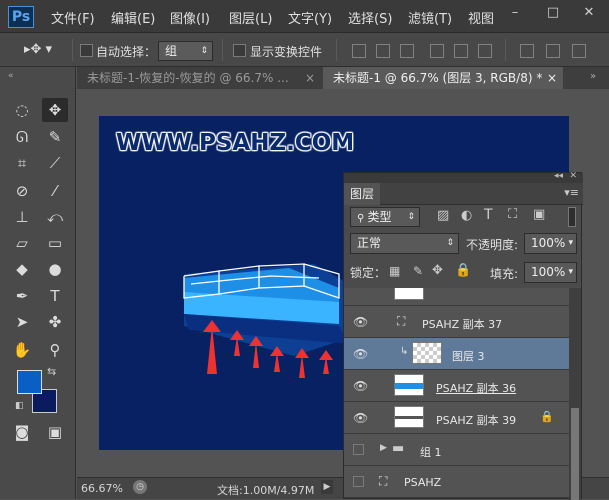 The height and width of the screenshot is (500, 609). I want to click on menu-image: 图像(I), so click(190, 17).